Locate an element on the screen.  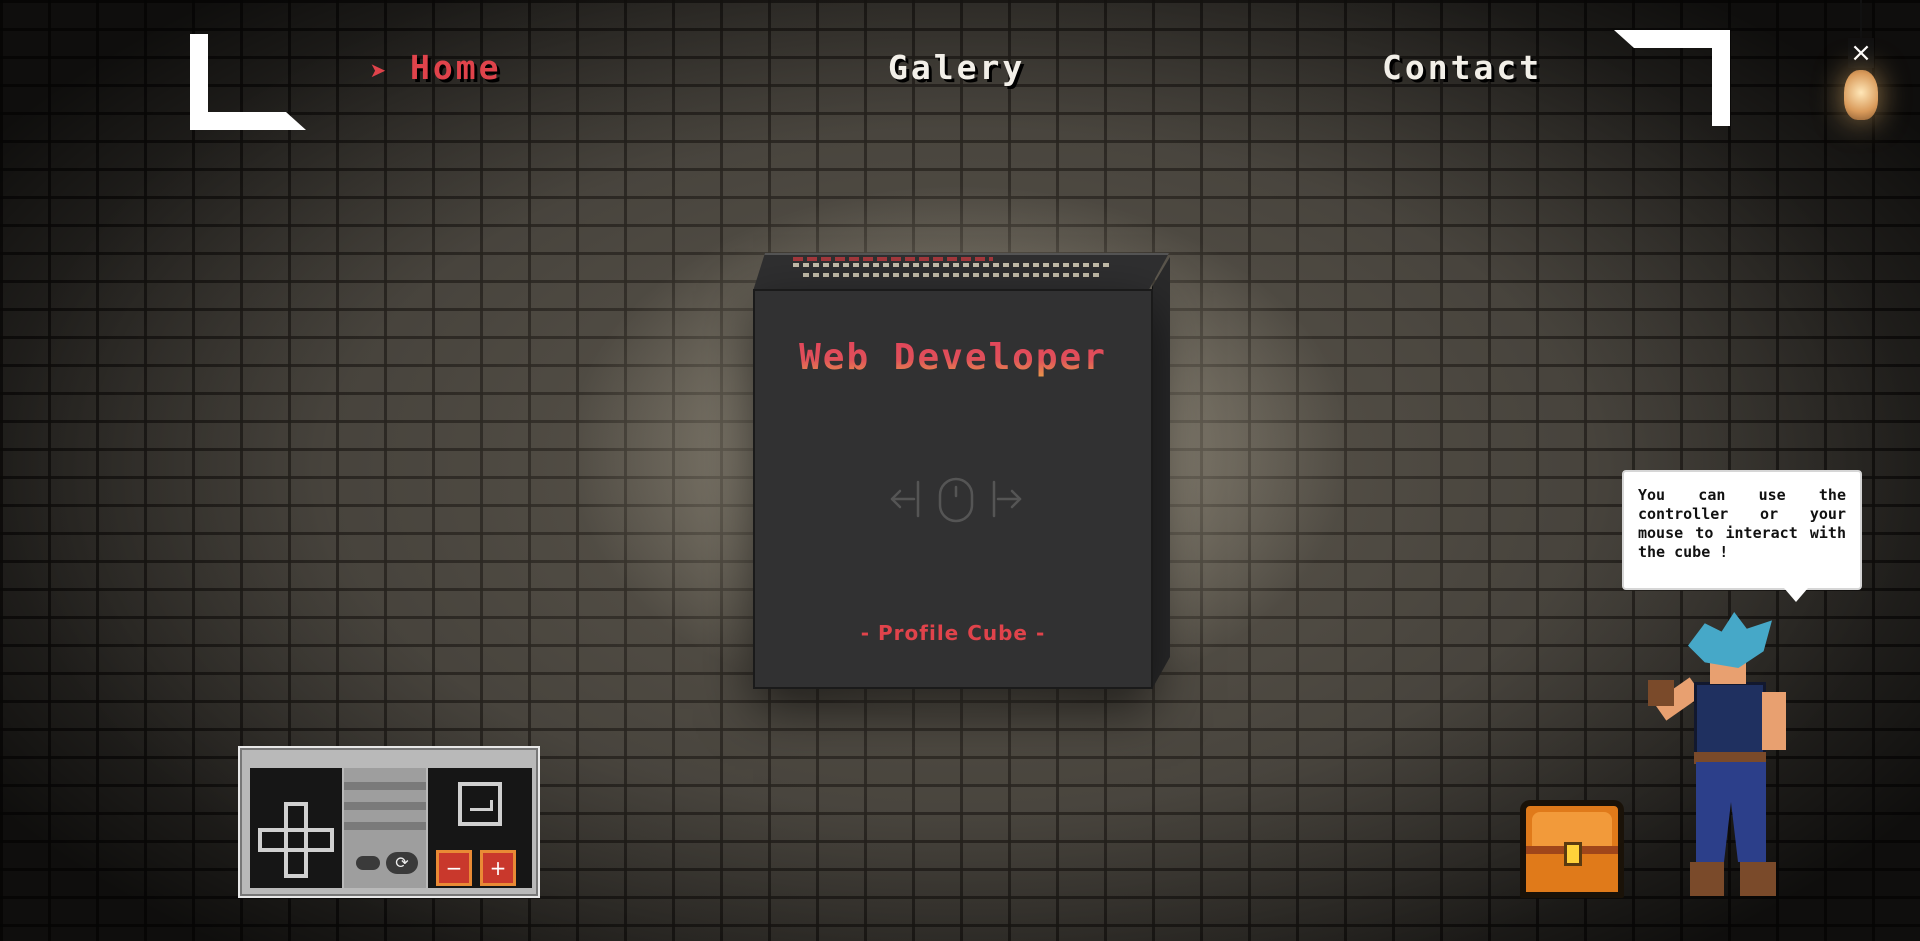
zoom-in-icon: + is located at coordinates (498, 868).